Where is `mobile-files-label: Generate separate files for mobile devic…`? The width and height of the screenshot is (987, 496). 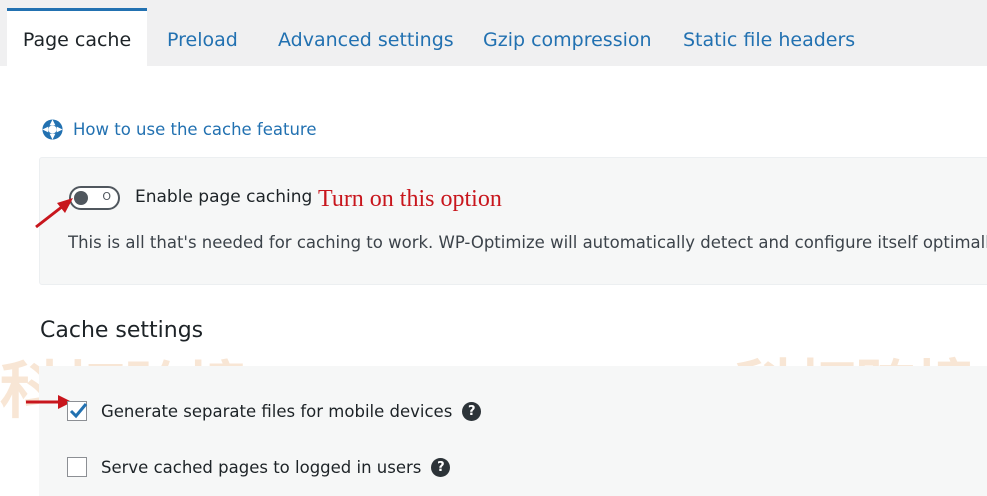 mobile-files-label: Generate separate files for mobile devic… is located at coordinates (276, 411).